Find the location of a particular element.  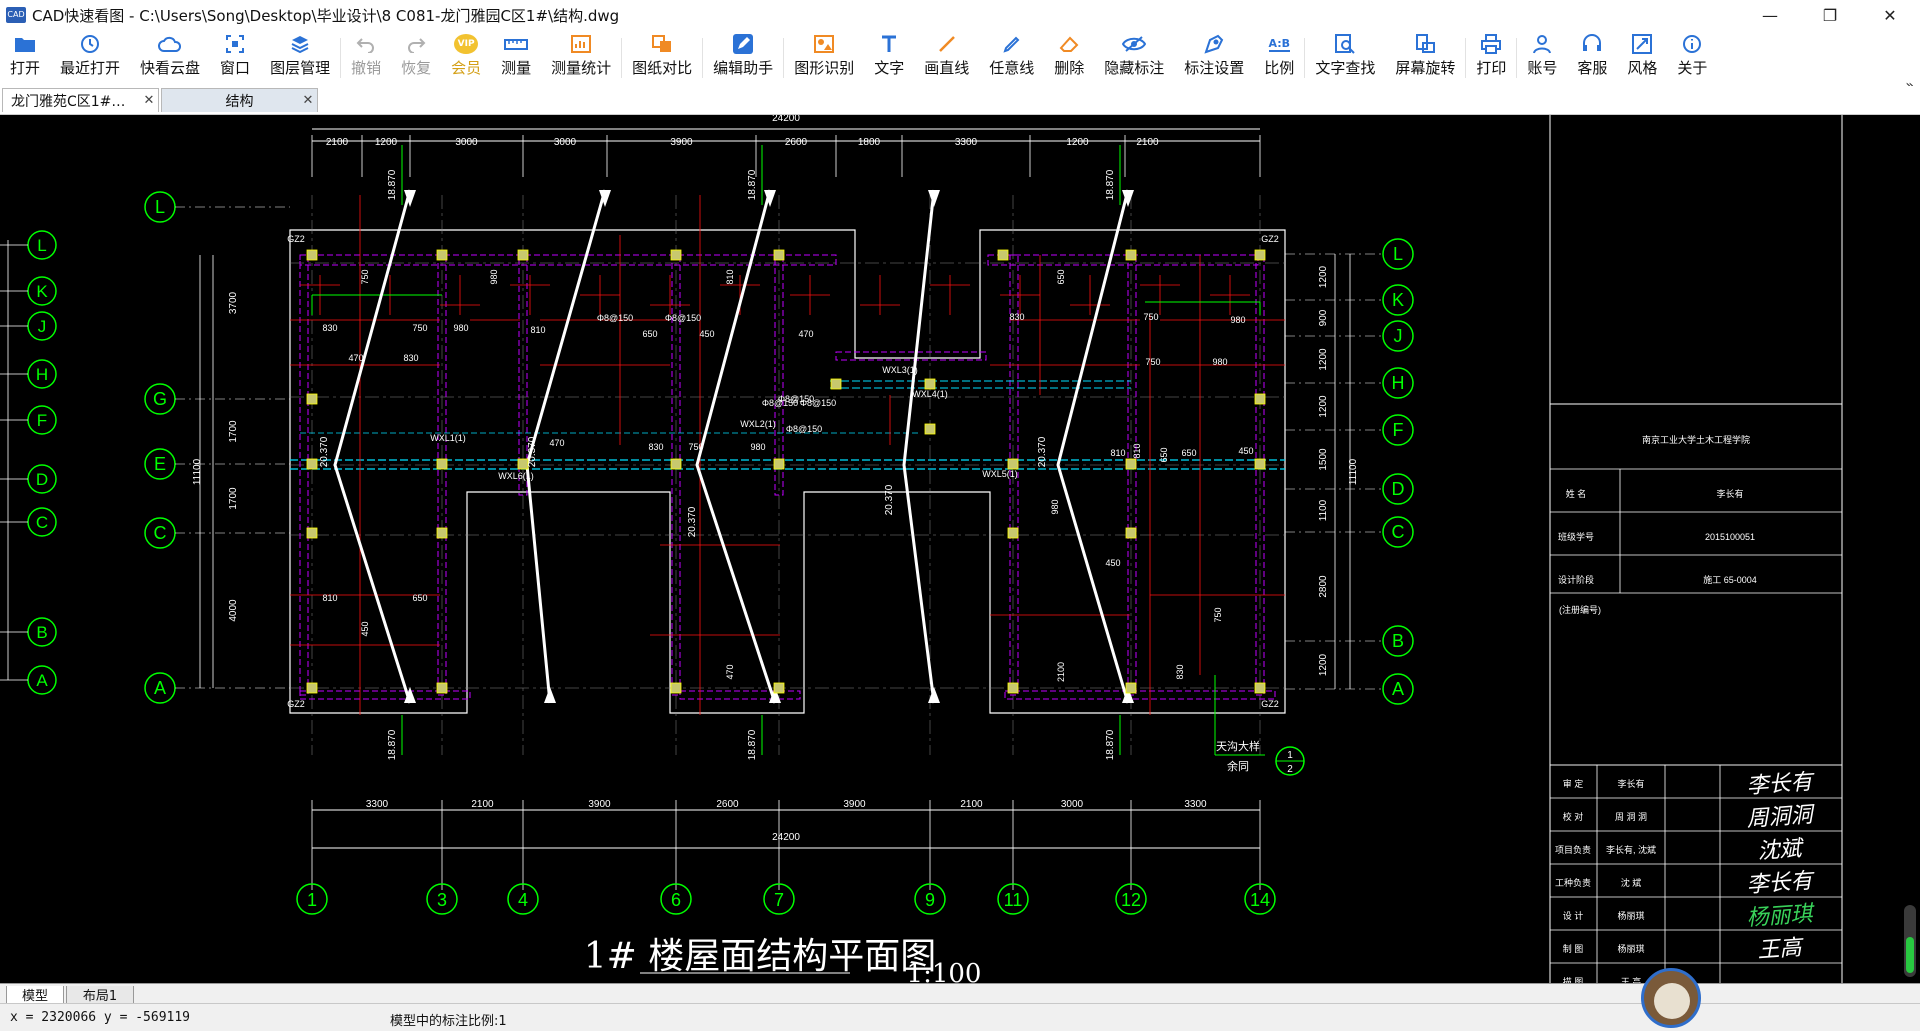

delete-button: 删除 is located at coordinates (1069, 58).